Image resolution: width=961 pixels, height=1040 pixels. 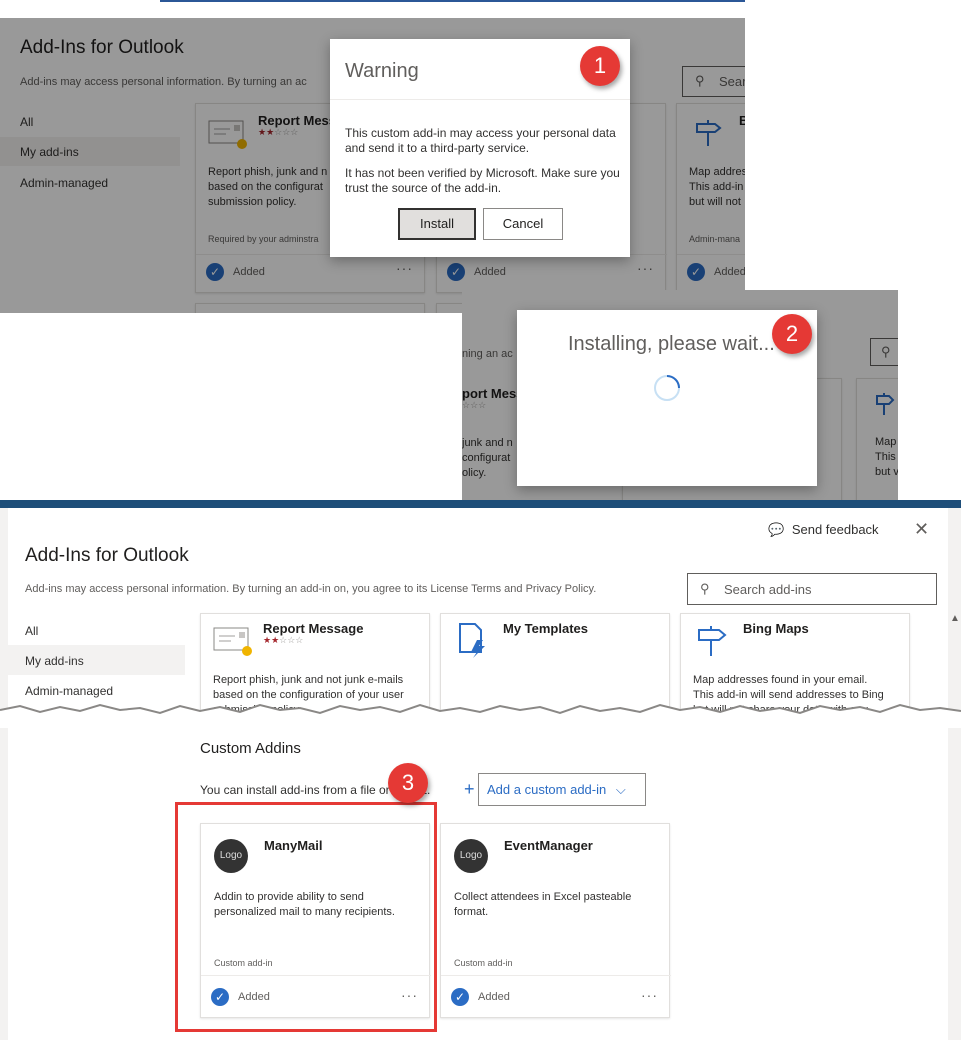 What do you see at coordinates (472, 640) in the screenshot?
I see `templates-icon` at bounding box center [472, 640].